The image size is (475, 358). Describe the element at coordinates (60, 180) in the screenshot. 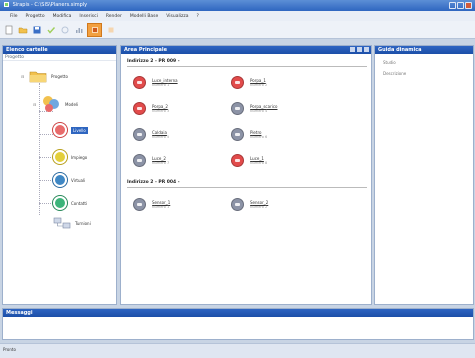

I see `virtual-icon` at that location.